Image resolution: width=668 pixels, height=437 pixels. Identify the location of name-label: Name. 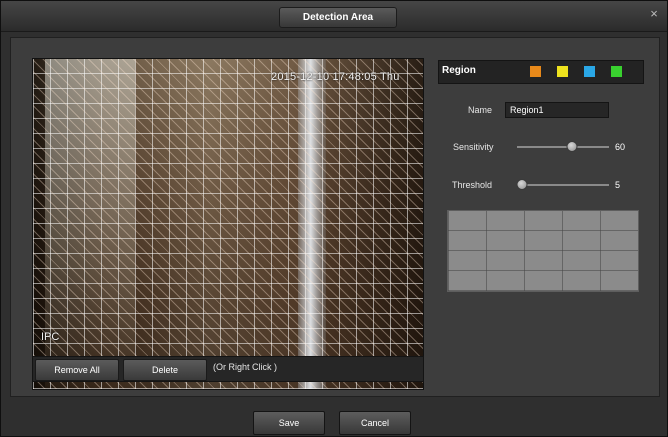
(480, 110).